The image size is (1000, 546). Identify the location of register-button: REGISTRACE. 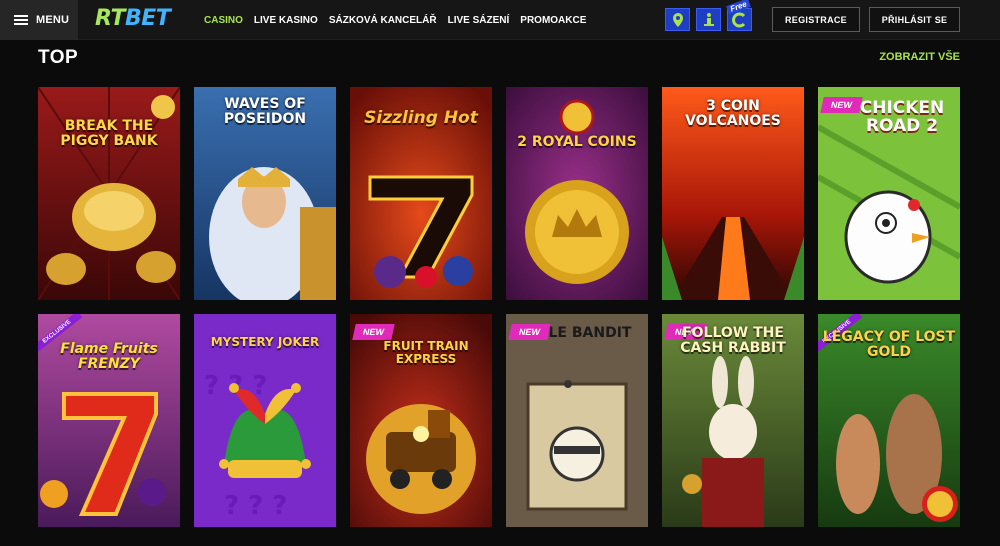
(816, 19).